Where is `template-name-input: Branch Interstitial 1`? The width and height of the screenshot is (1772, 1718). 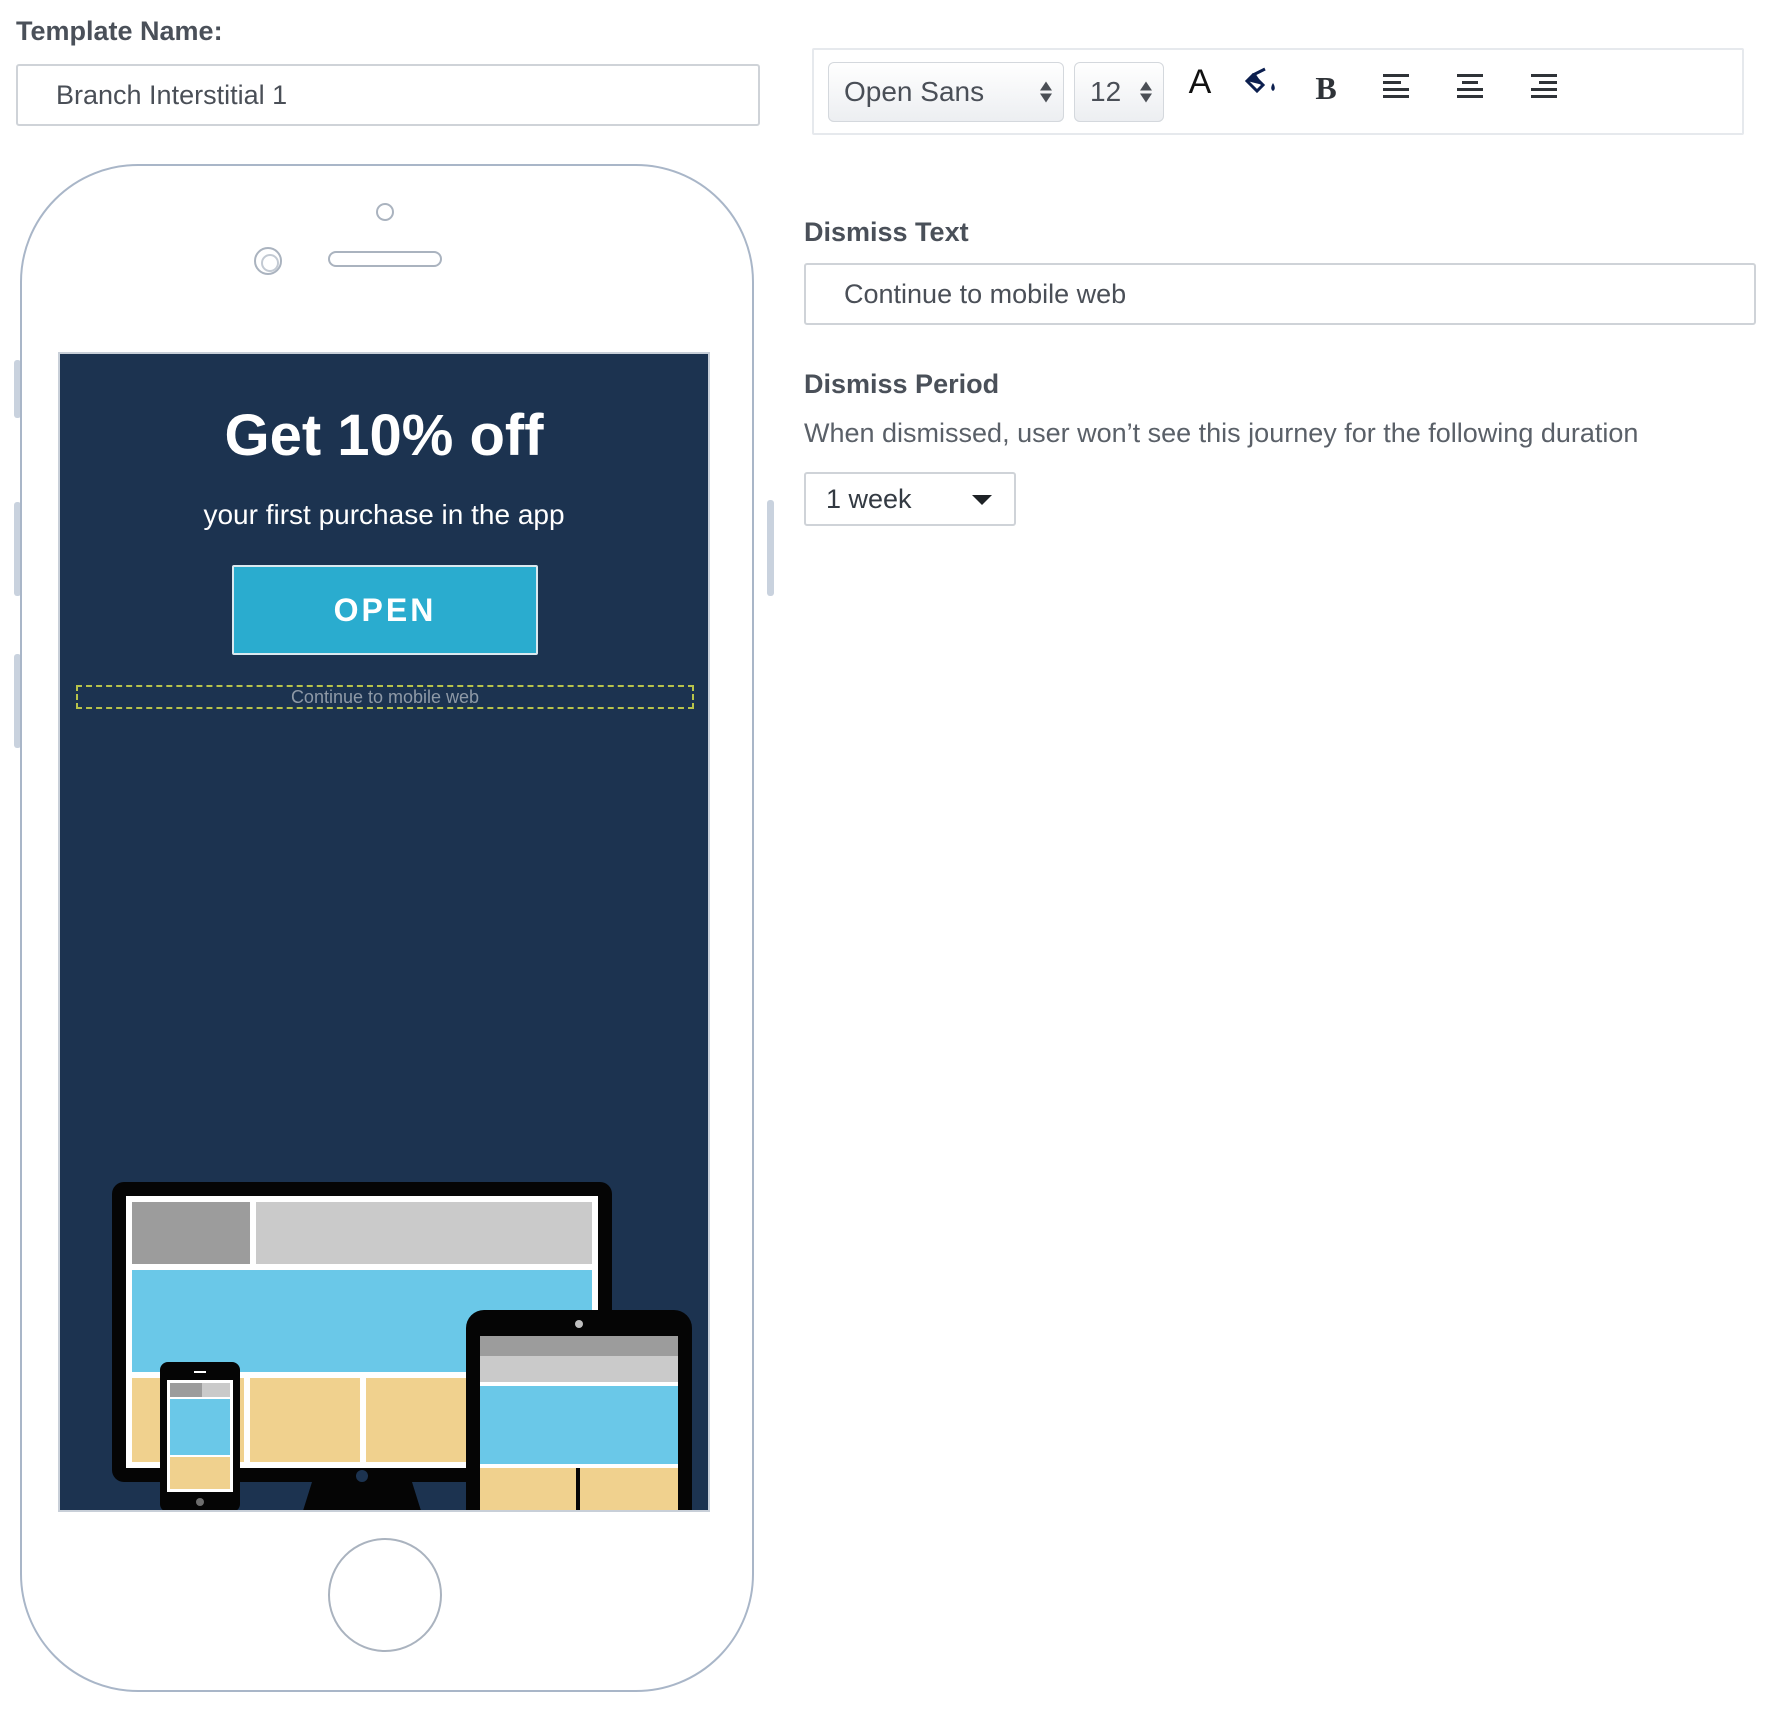
template-name-input: Branch Interstitial 1 is located at coordinates (388, 95).